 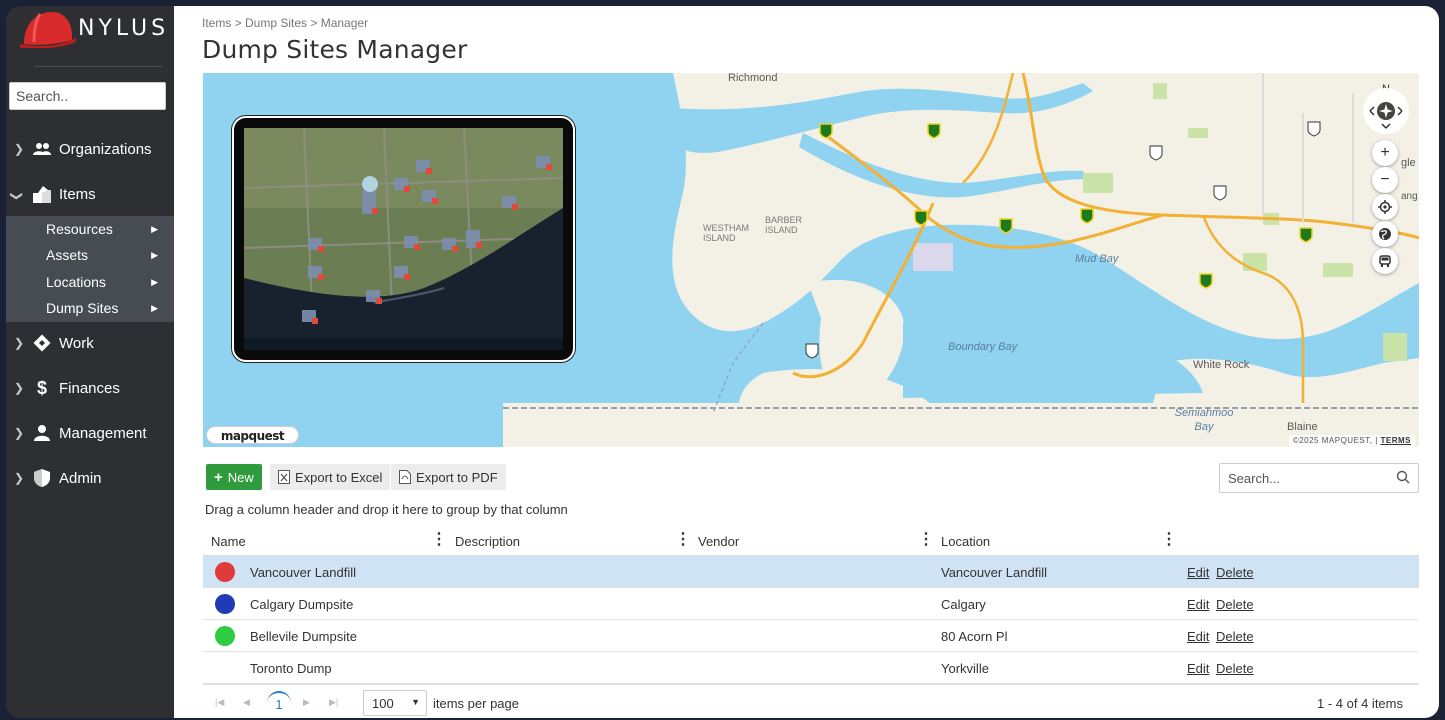 What do you see at coordinates (42, 478) in the screenshot?
I see `shield-icon` at bounding box center [42, 478].